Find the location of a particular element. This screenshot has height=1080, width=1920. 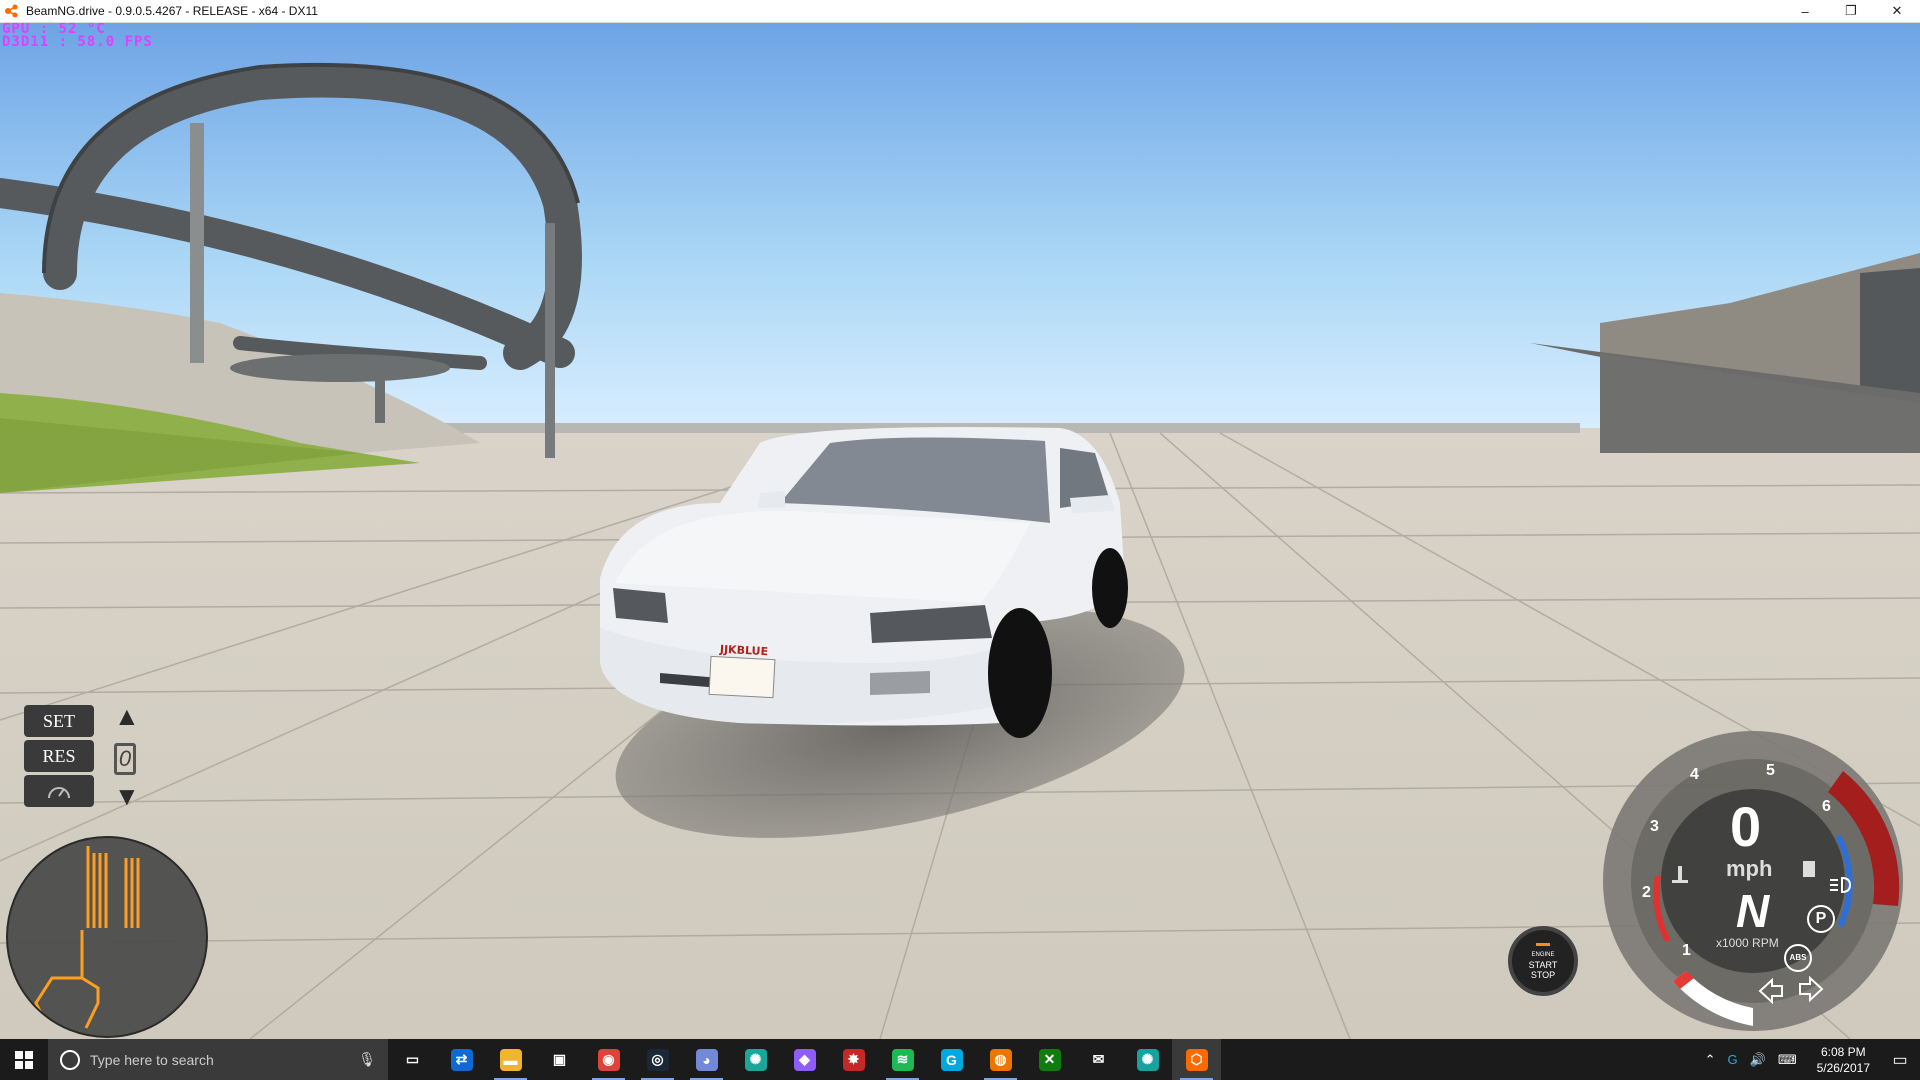

taskbar-app-teal-button: ✺ is located at coordinates (755, 1059).